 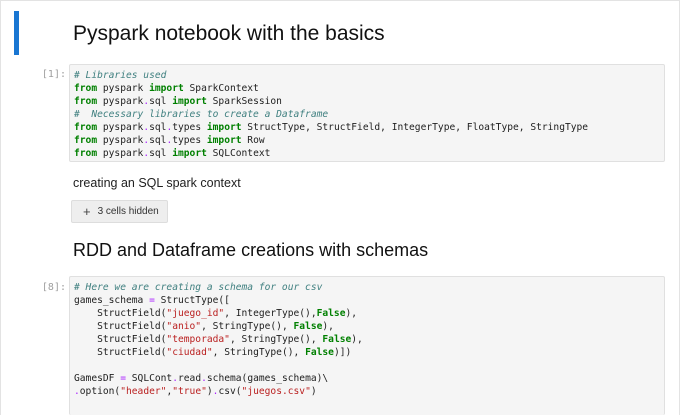 I want to click on section-heading: RDD and Dataframe creations with schemas, so click(x=251, y=250).